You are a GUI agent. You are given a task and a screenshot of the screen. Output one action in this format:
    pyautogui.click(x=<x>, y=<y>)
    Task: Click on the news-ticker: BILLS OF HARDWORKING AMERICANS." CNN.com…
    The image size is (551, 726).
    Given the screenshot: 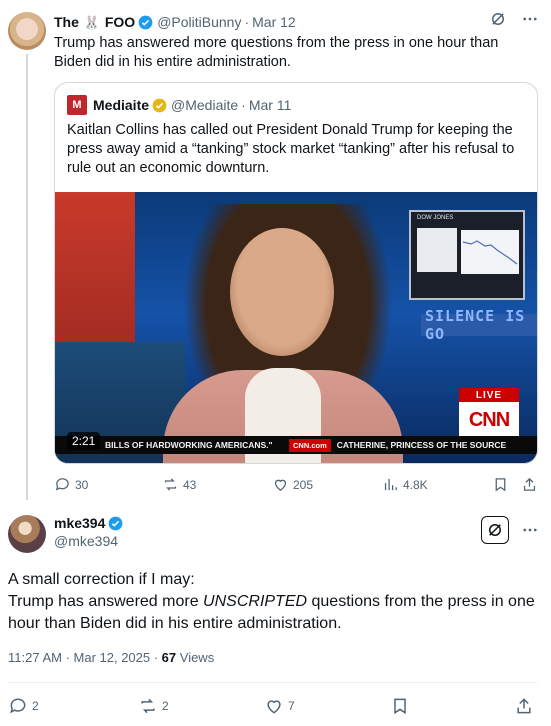 What is the action you would take?
    pyautogui.click(x=296, y=445)
    